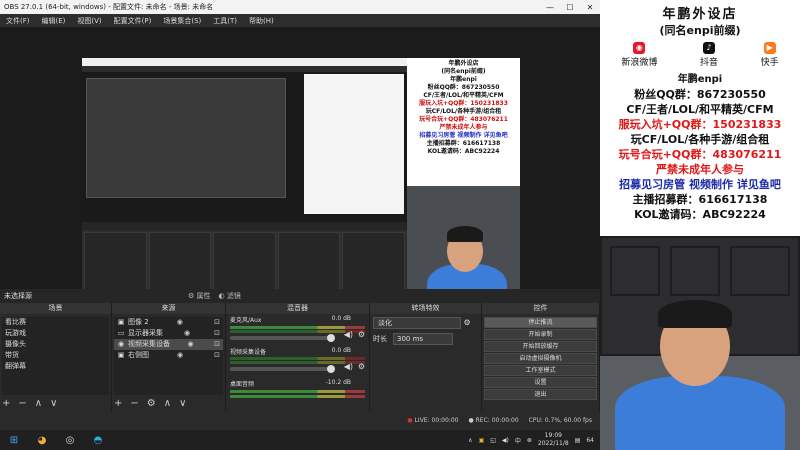 The height and width of the screenshot is (450, 800). What do you see at coordinates (230, 296) in the screenshot?
I see `filters-button: ◐ 滤镜` at bounding box center [230, 296].